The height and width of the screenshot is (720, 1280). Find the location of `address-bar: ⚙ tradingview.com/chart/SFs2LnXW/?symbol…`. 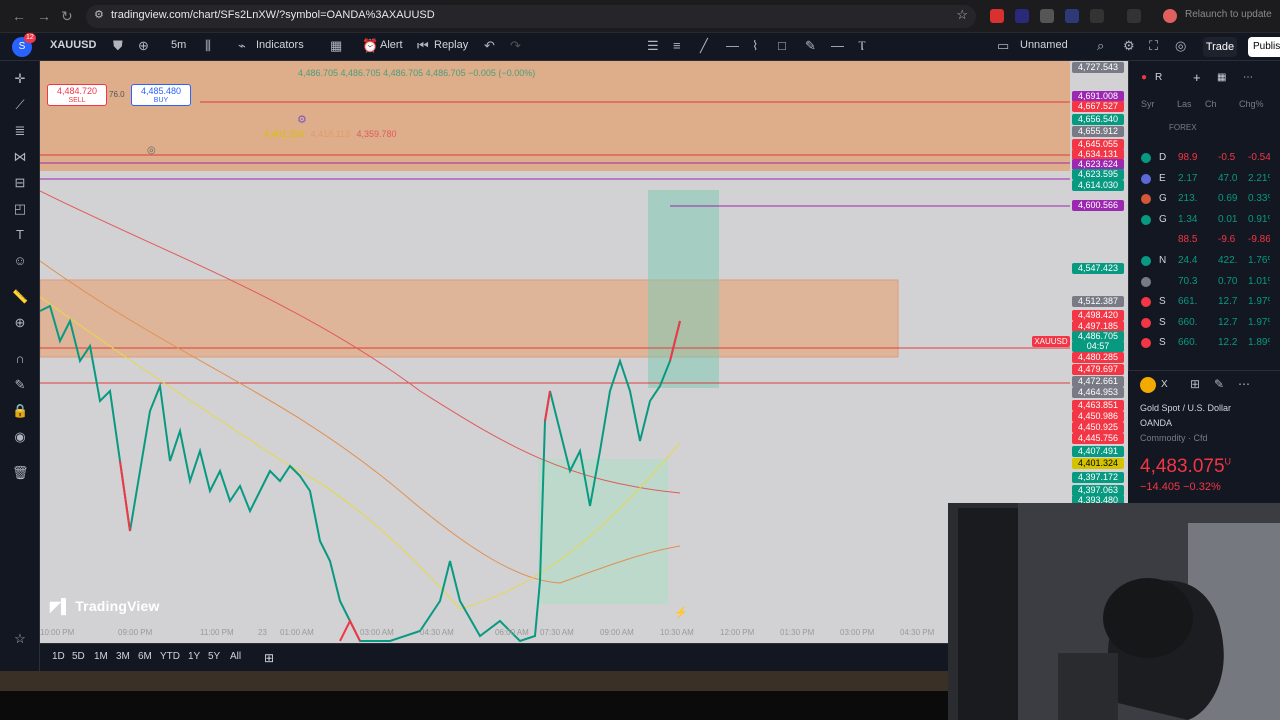

address-bar: ⚙ tradingview.com/chart/SFs2LnXW/?symbol… is located at coordinates (531, 16).